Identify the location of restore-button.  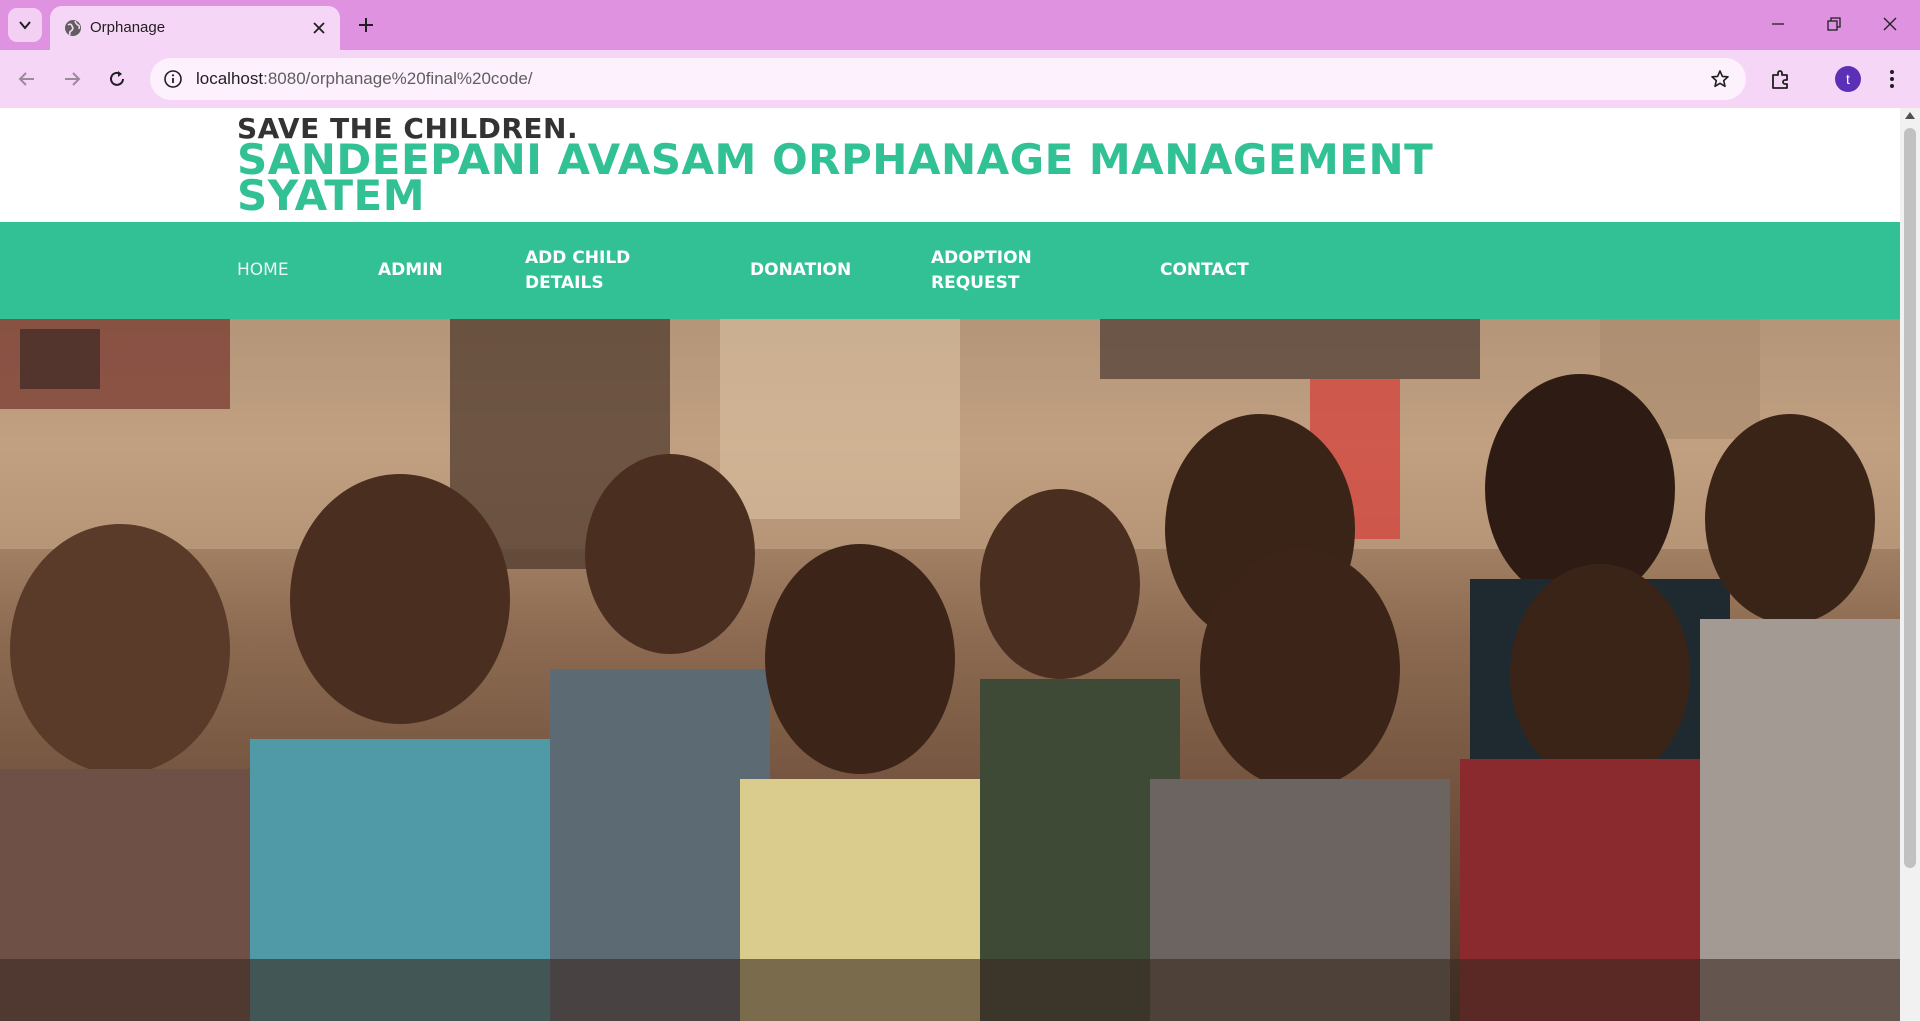
(1834, 24).